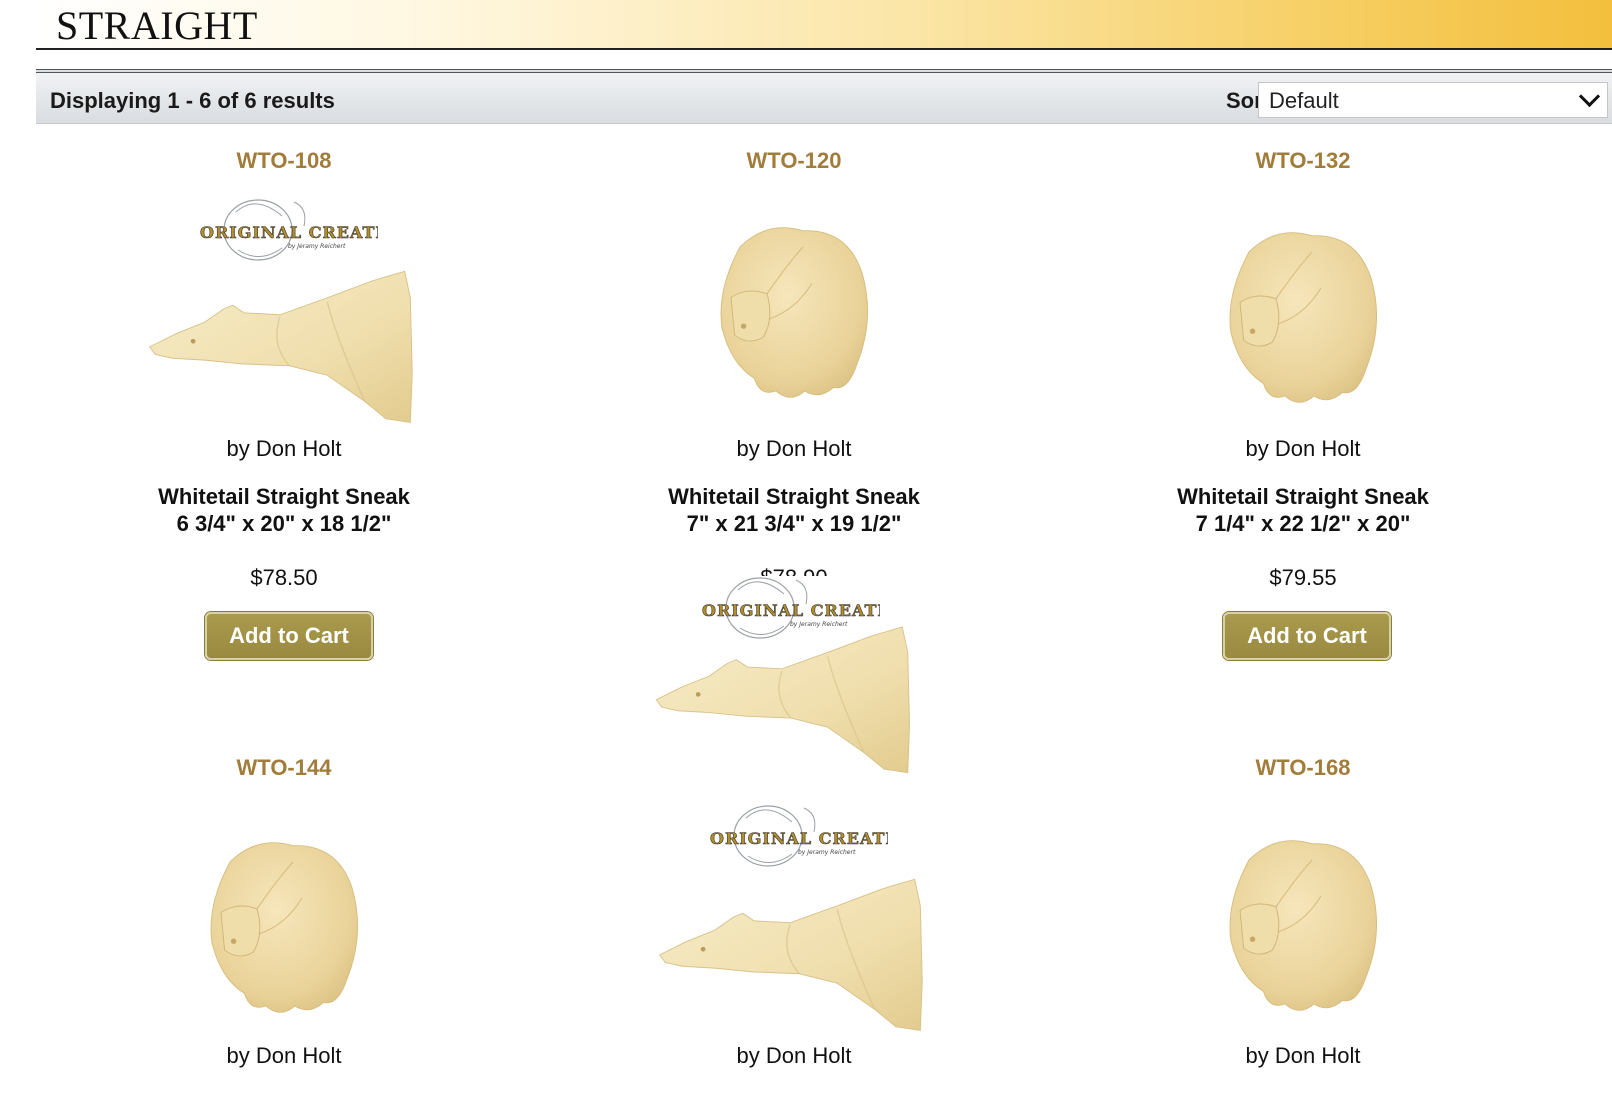 Image resolution: width=1612 pixels, height=1118 pixels. Describe the element at coordinates (284, 768) in the screenshot. I see `product-sku-link: WTO-144` at that location.